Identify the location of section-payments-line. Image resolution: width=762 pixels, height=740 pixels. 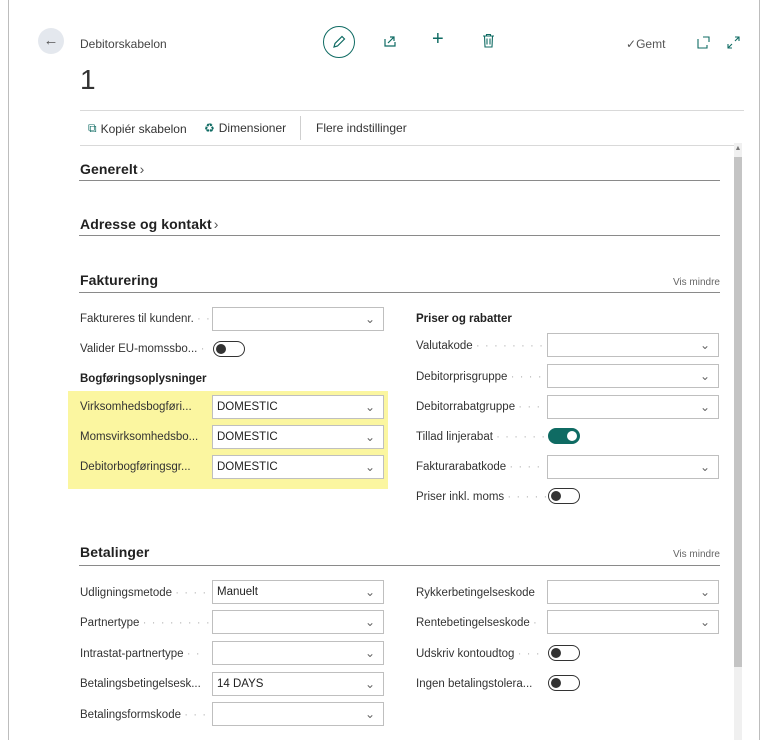
(399, 565).